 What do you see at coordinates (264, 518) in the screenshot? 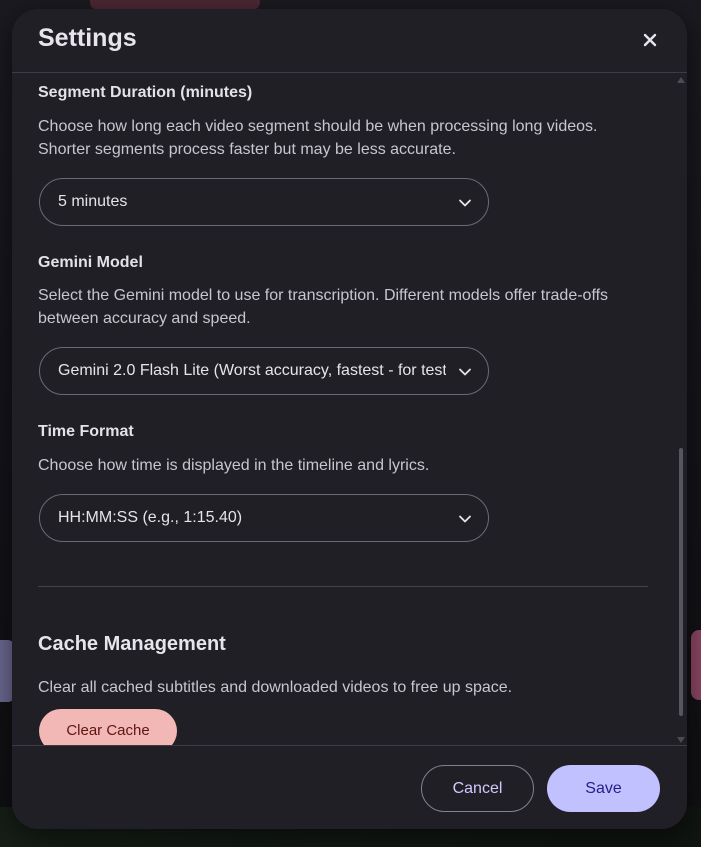
I see `time-format-select: HH:MM:SS (e.g., 1:15.40)` at bounding box center [264, 518].